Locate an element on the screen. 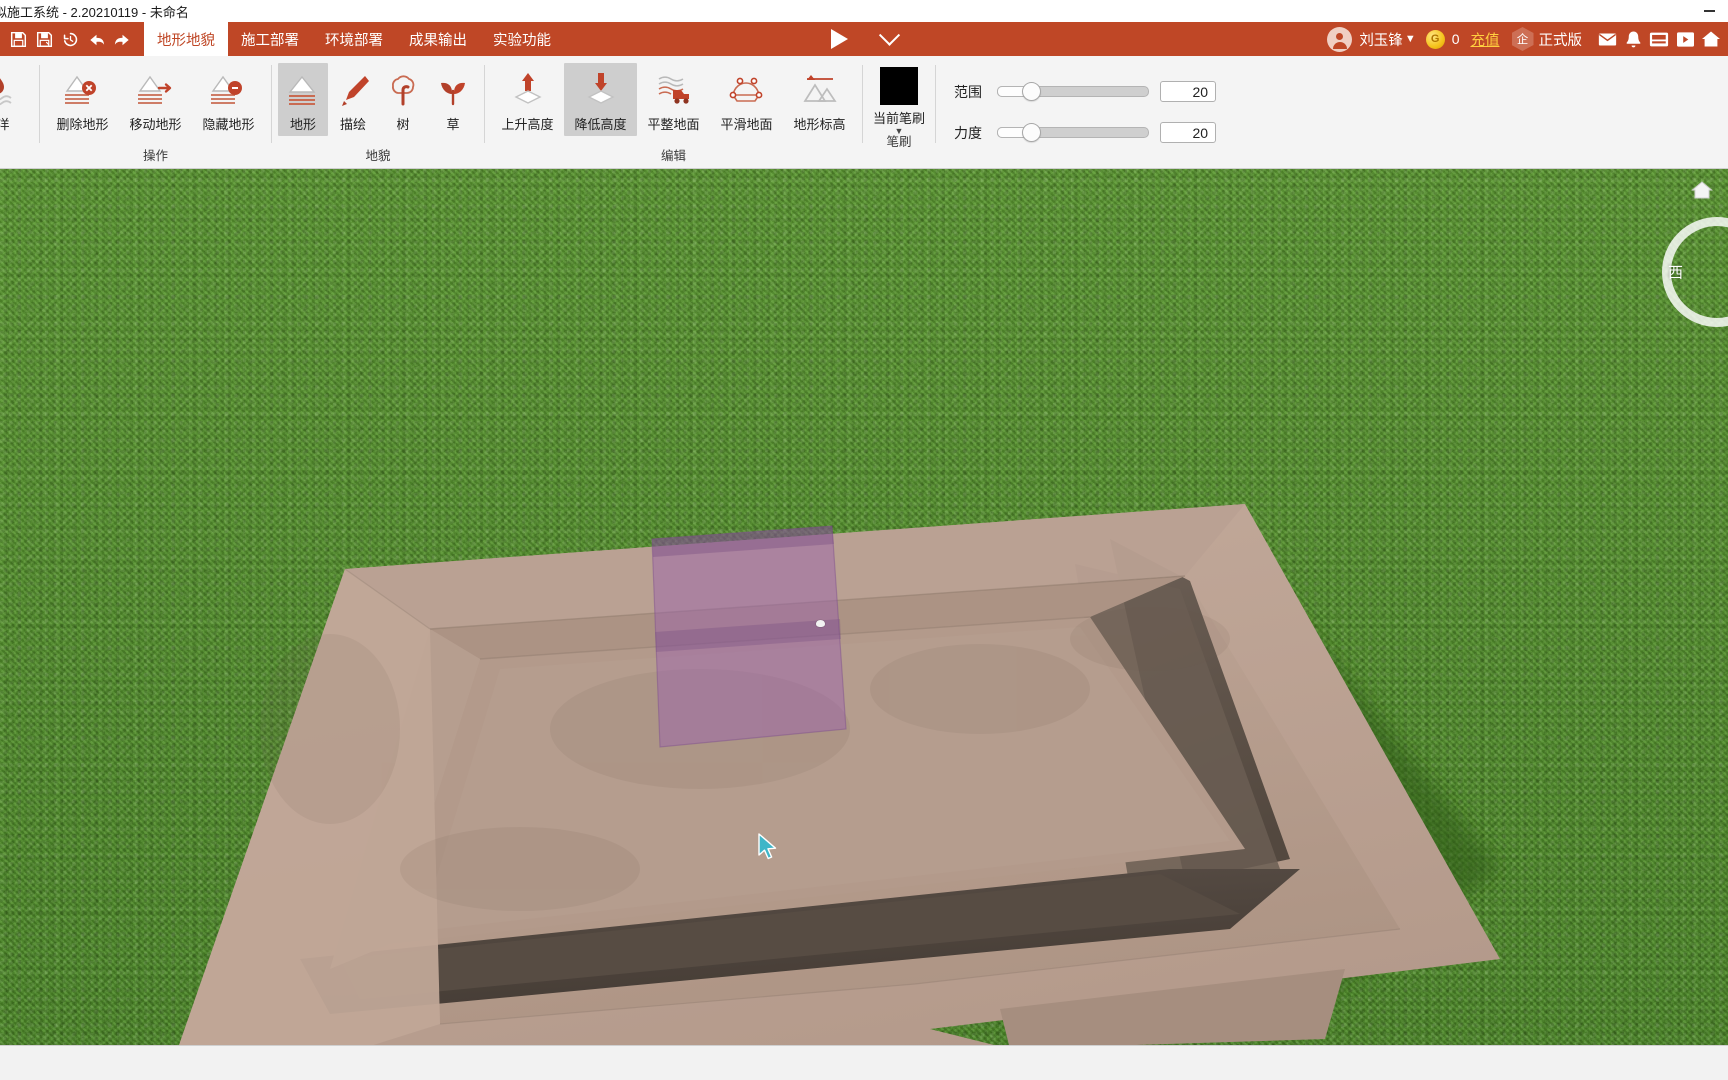  grass-icon is located at coordinates (453, 89).